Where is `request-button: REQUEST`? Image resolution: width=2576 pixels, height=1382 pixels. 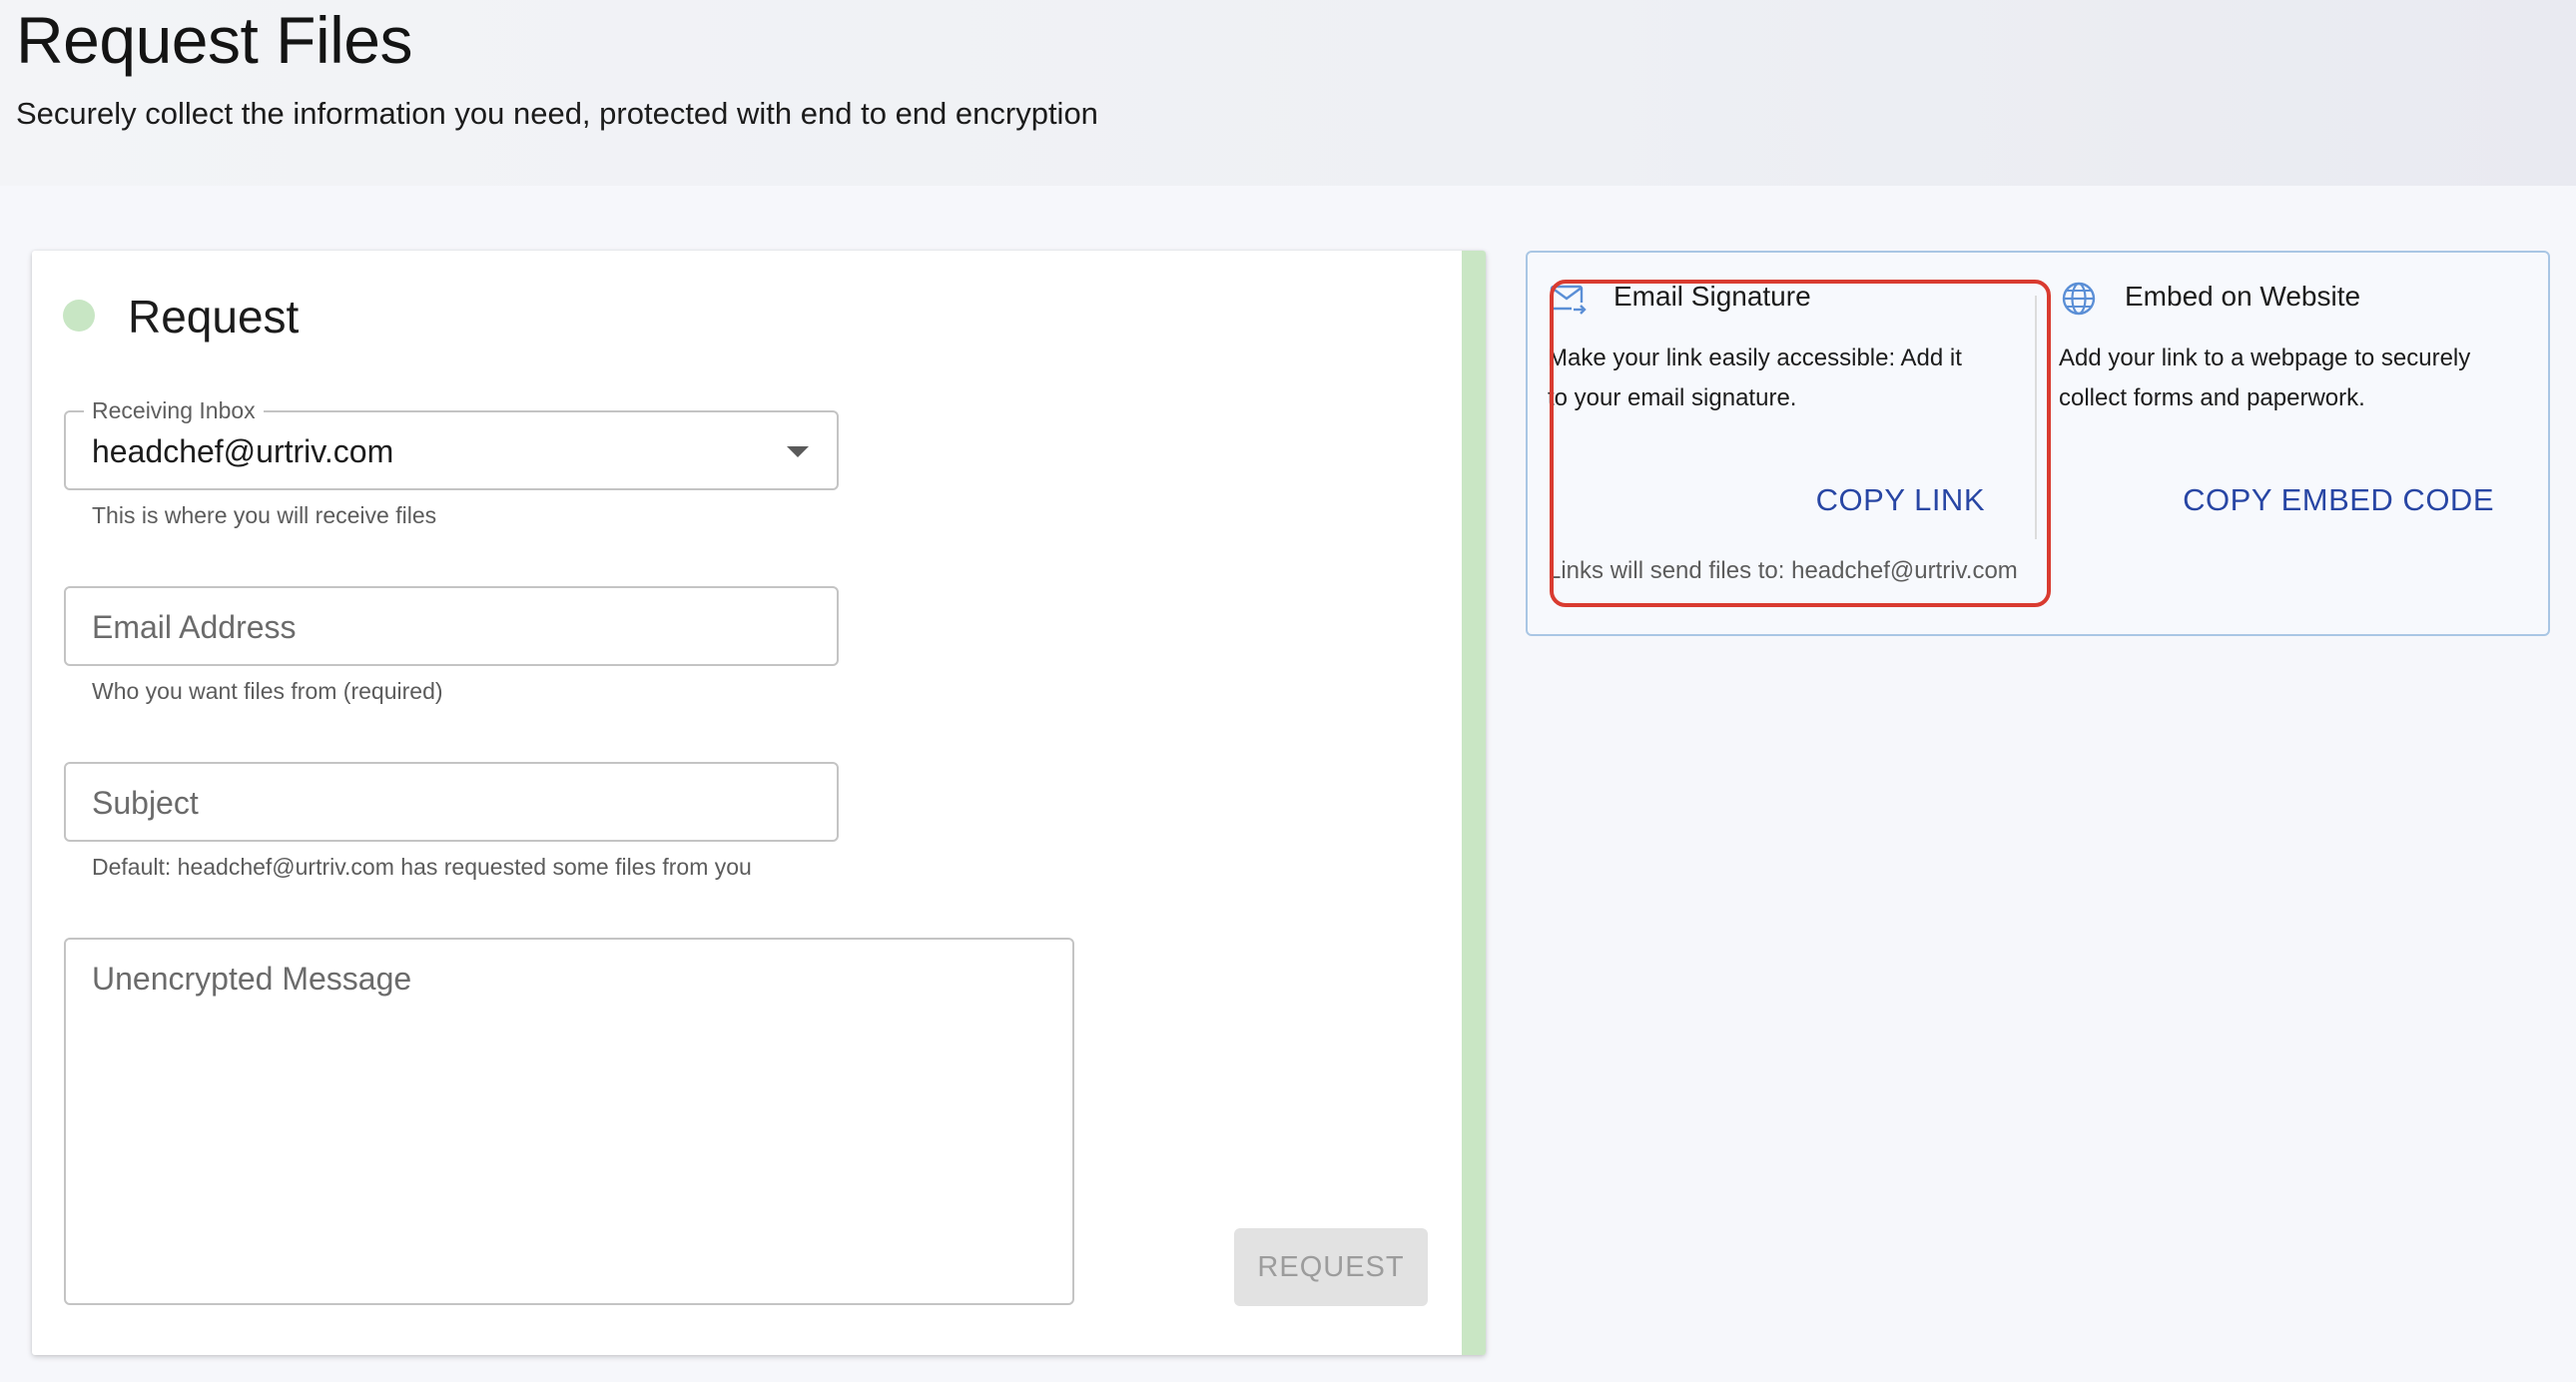
request-button: REQUEST is located at coordinates (1331, 1267).